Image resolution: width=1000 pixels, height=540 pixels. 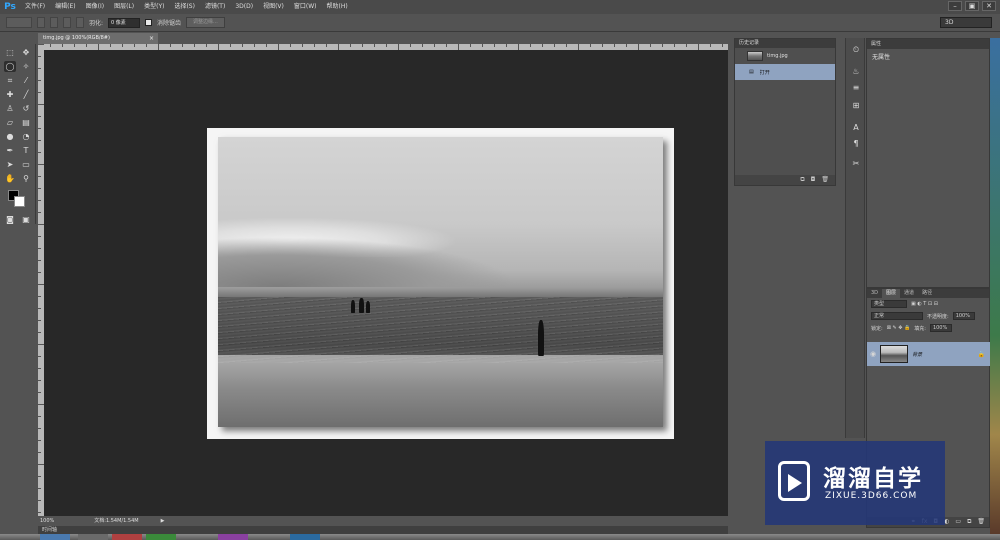 I want to click on menu-layer: 图层(L), so click(x=124, y=7).